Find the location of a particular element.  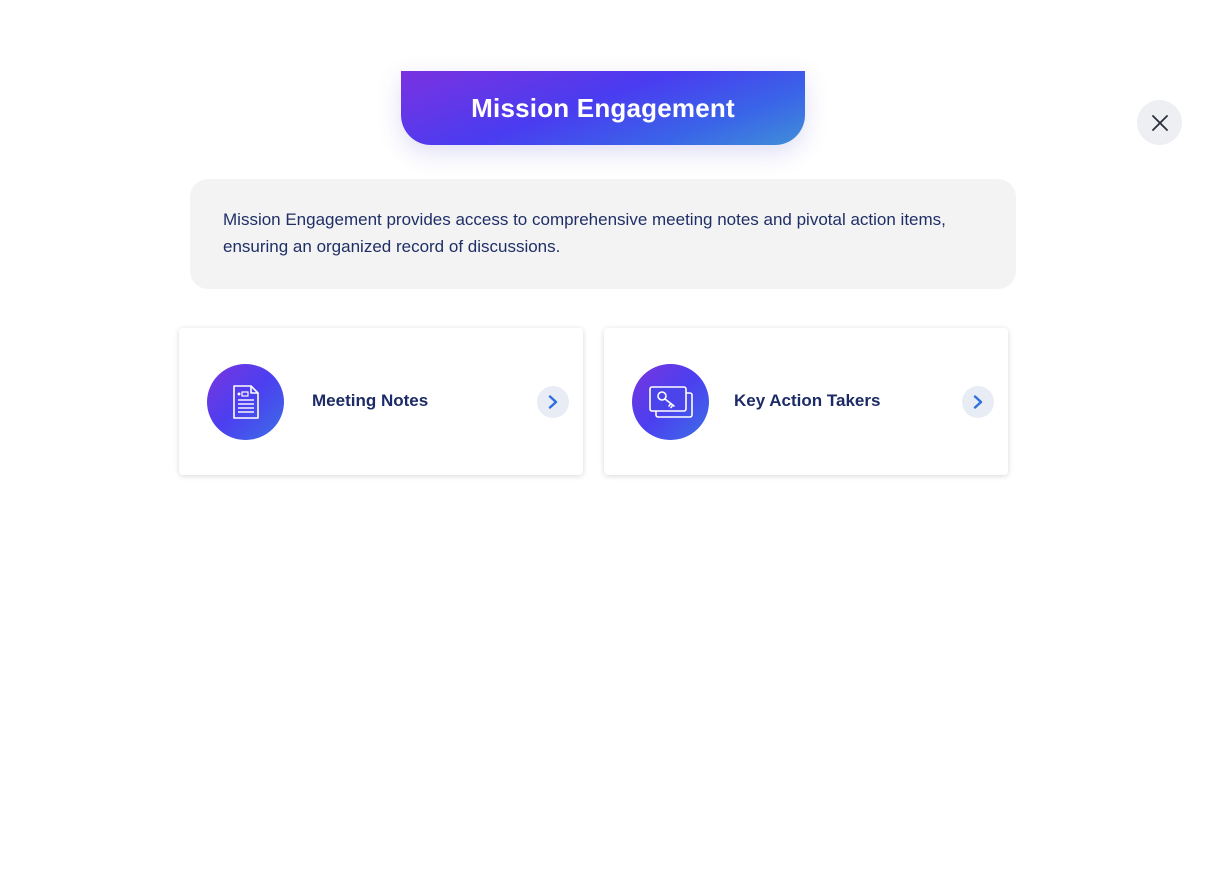

close-button is located at coordinates (1159, 122).